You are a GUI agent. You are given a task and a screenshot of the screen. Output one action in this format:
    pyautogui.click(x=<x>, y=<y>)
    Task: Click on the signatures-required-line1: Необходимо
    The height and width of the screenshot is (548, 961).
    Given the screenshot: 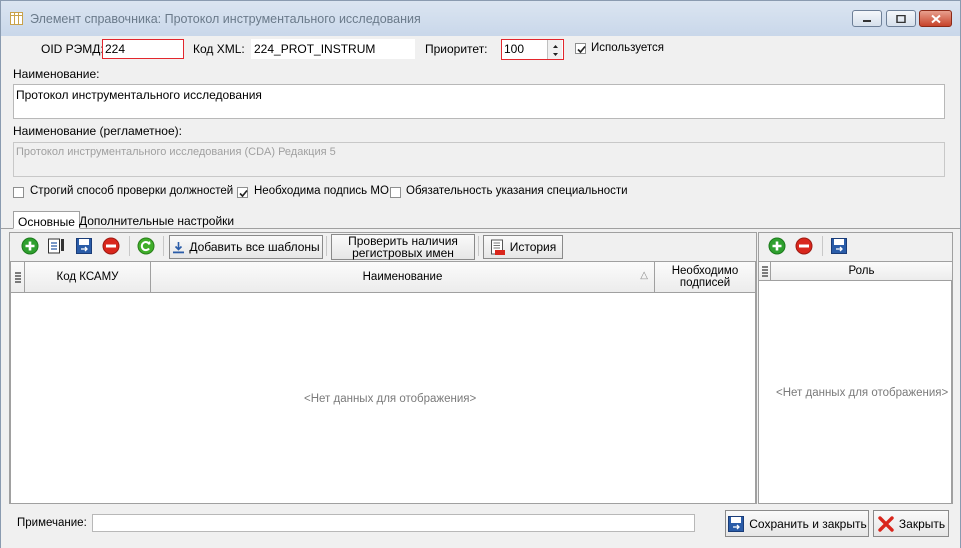 What is the action you would take?
    pyautogui.click(x=705, y=271)
    